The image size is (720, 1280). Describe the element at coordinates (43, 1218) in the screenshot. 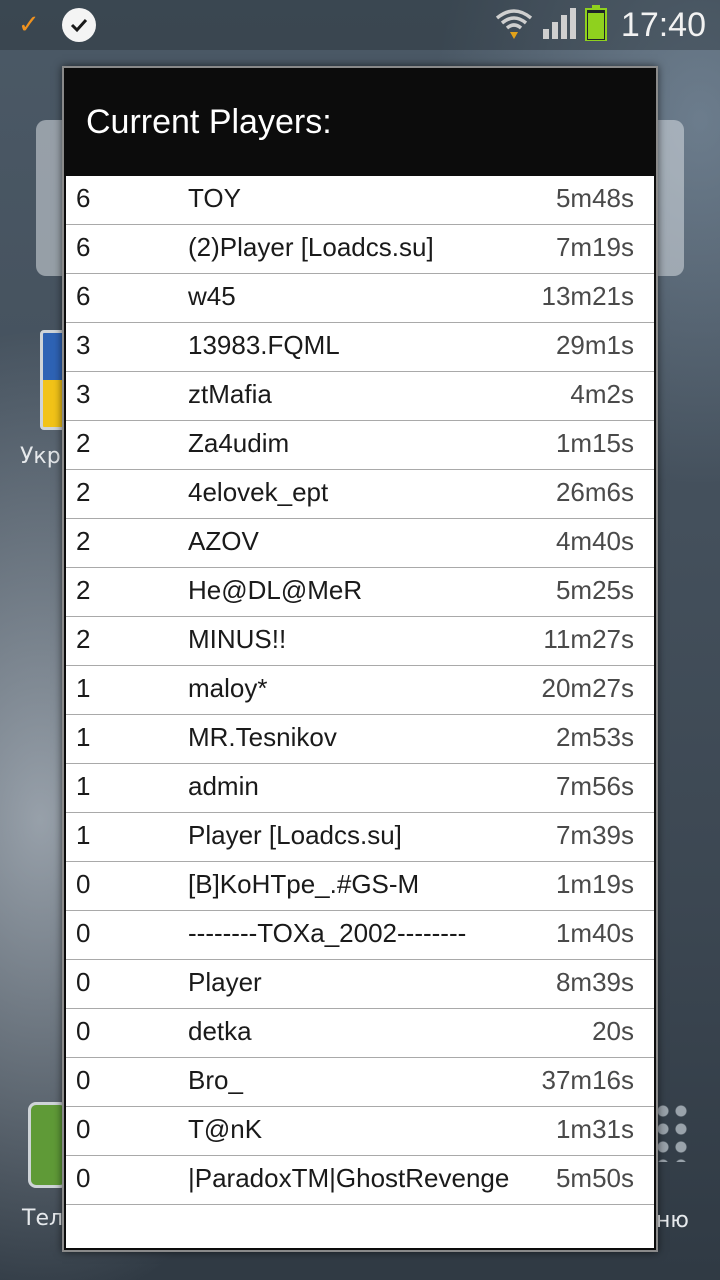

I see `phone-label: Тел` at that location.